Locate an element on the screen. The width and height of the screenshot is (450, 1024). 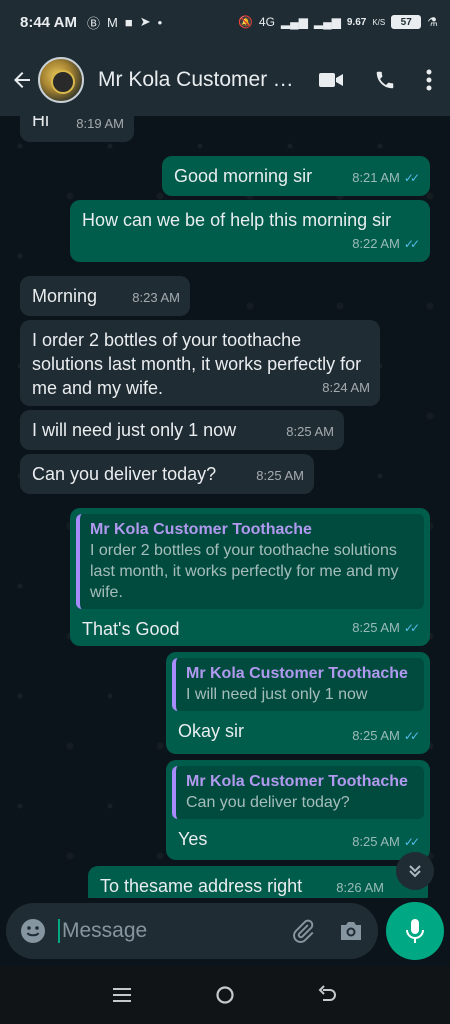
attach-icon is located at coordinates (303, 931).